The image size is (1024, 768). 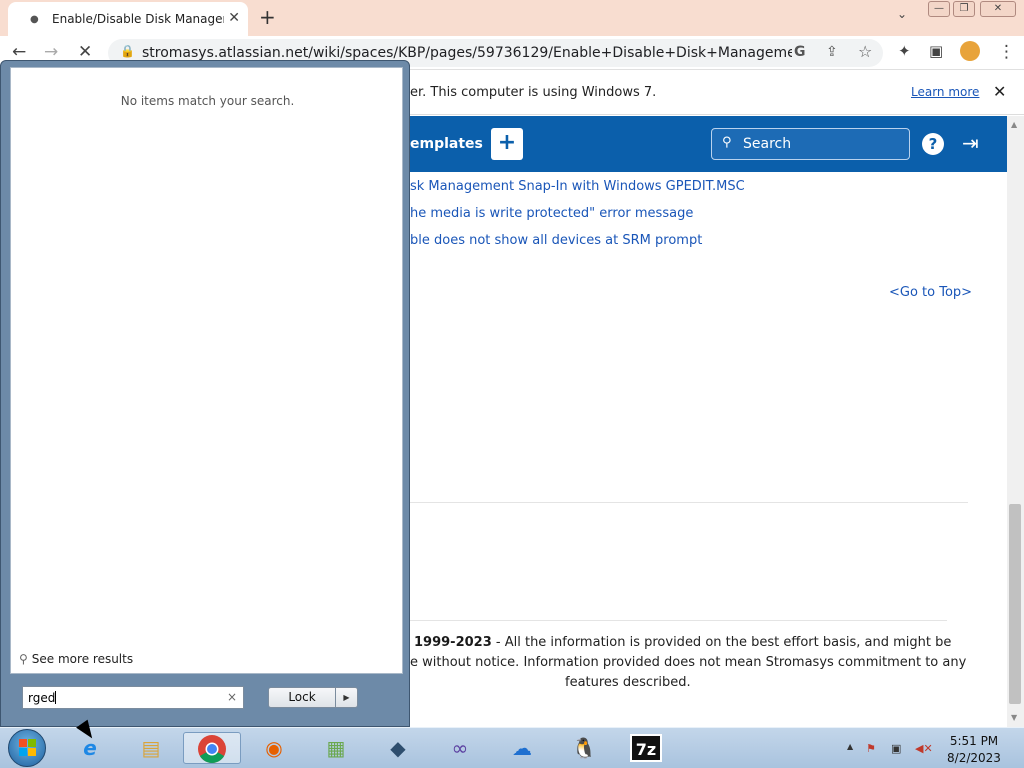 What do you see at coordinates (924, 748) in the screenshot?
I see `volume-muted-icon: ◀✕` at bounding box center [924, 748].